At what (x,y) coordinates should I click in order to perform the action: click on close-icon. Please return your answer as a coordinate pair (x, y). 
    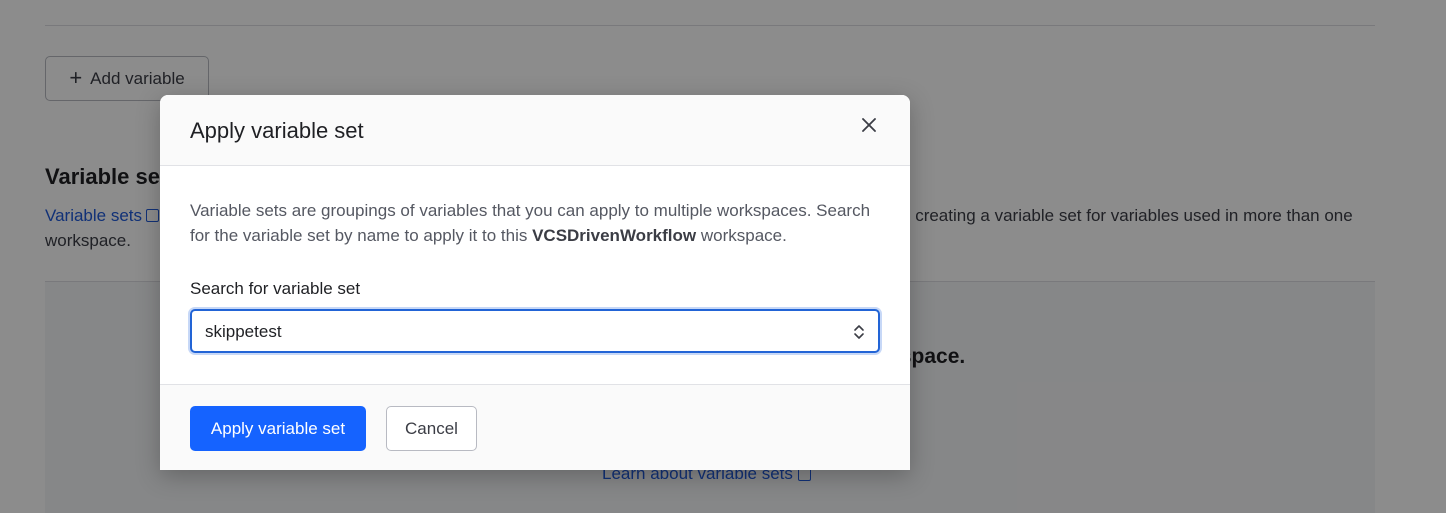
    Looking at the image, I should click on (869, 125).